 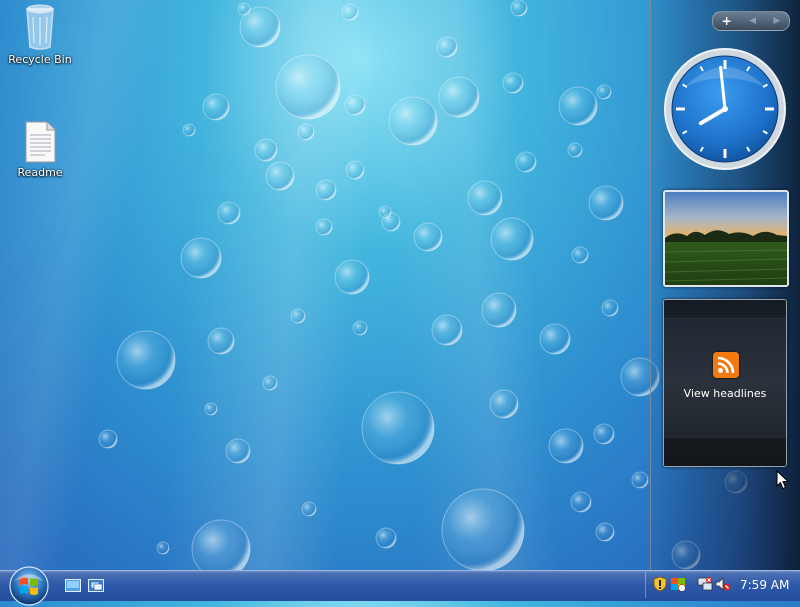 What do you see at coordinates (725, 451) in the screenshot?
I see `feed-gadget-footer` at bounding box center [725, 451].